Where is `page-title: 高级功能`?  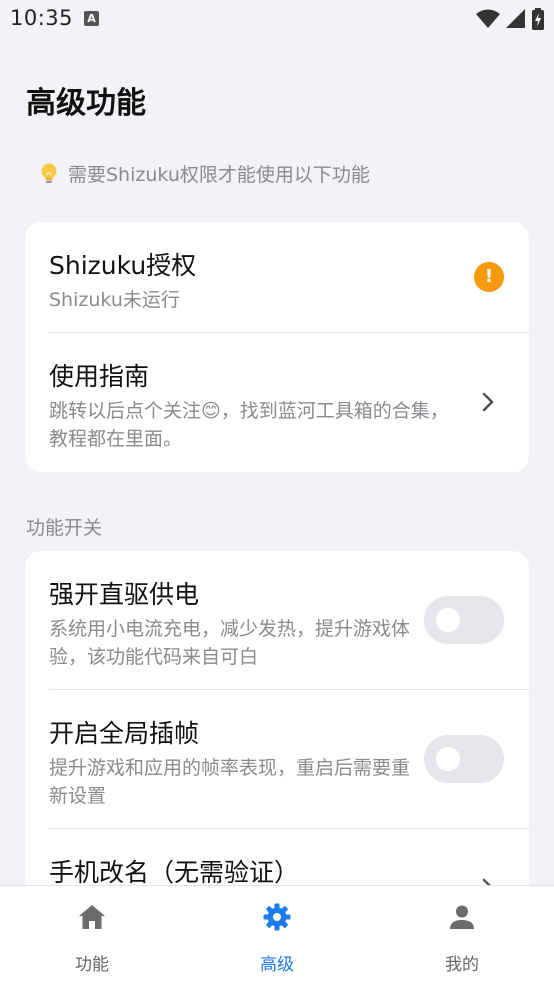 page-title: 高级功能 is located at coordinates (86, 103).